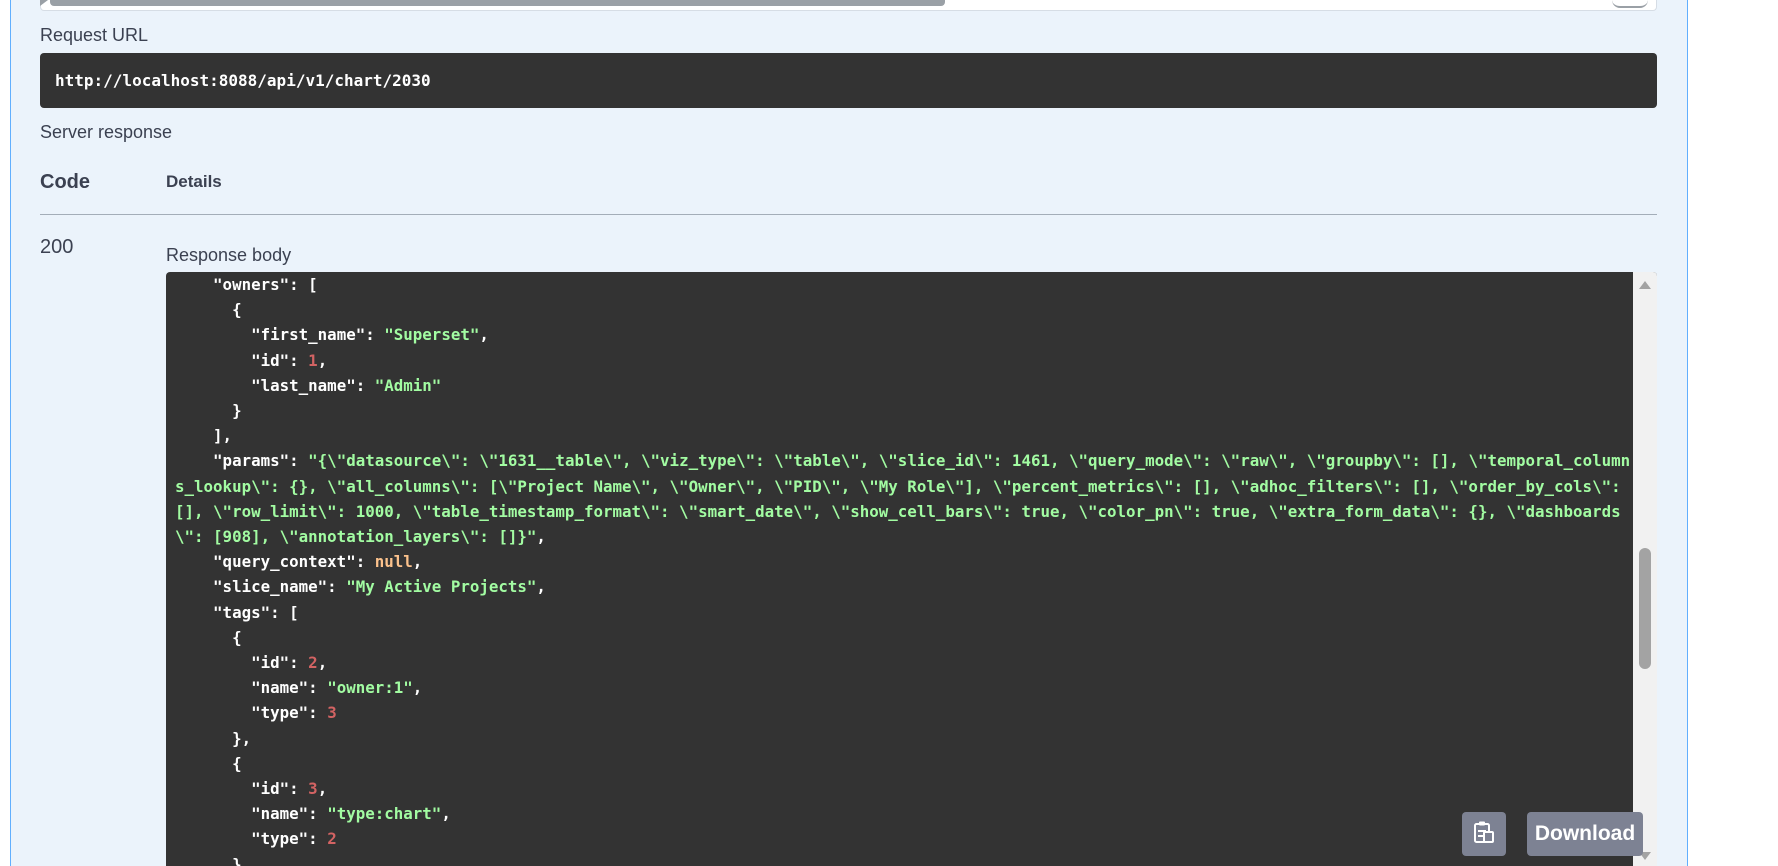  Describe the element at coordinates (848, 214) in the screenshot. I see `table-header-divider` at that location.